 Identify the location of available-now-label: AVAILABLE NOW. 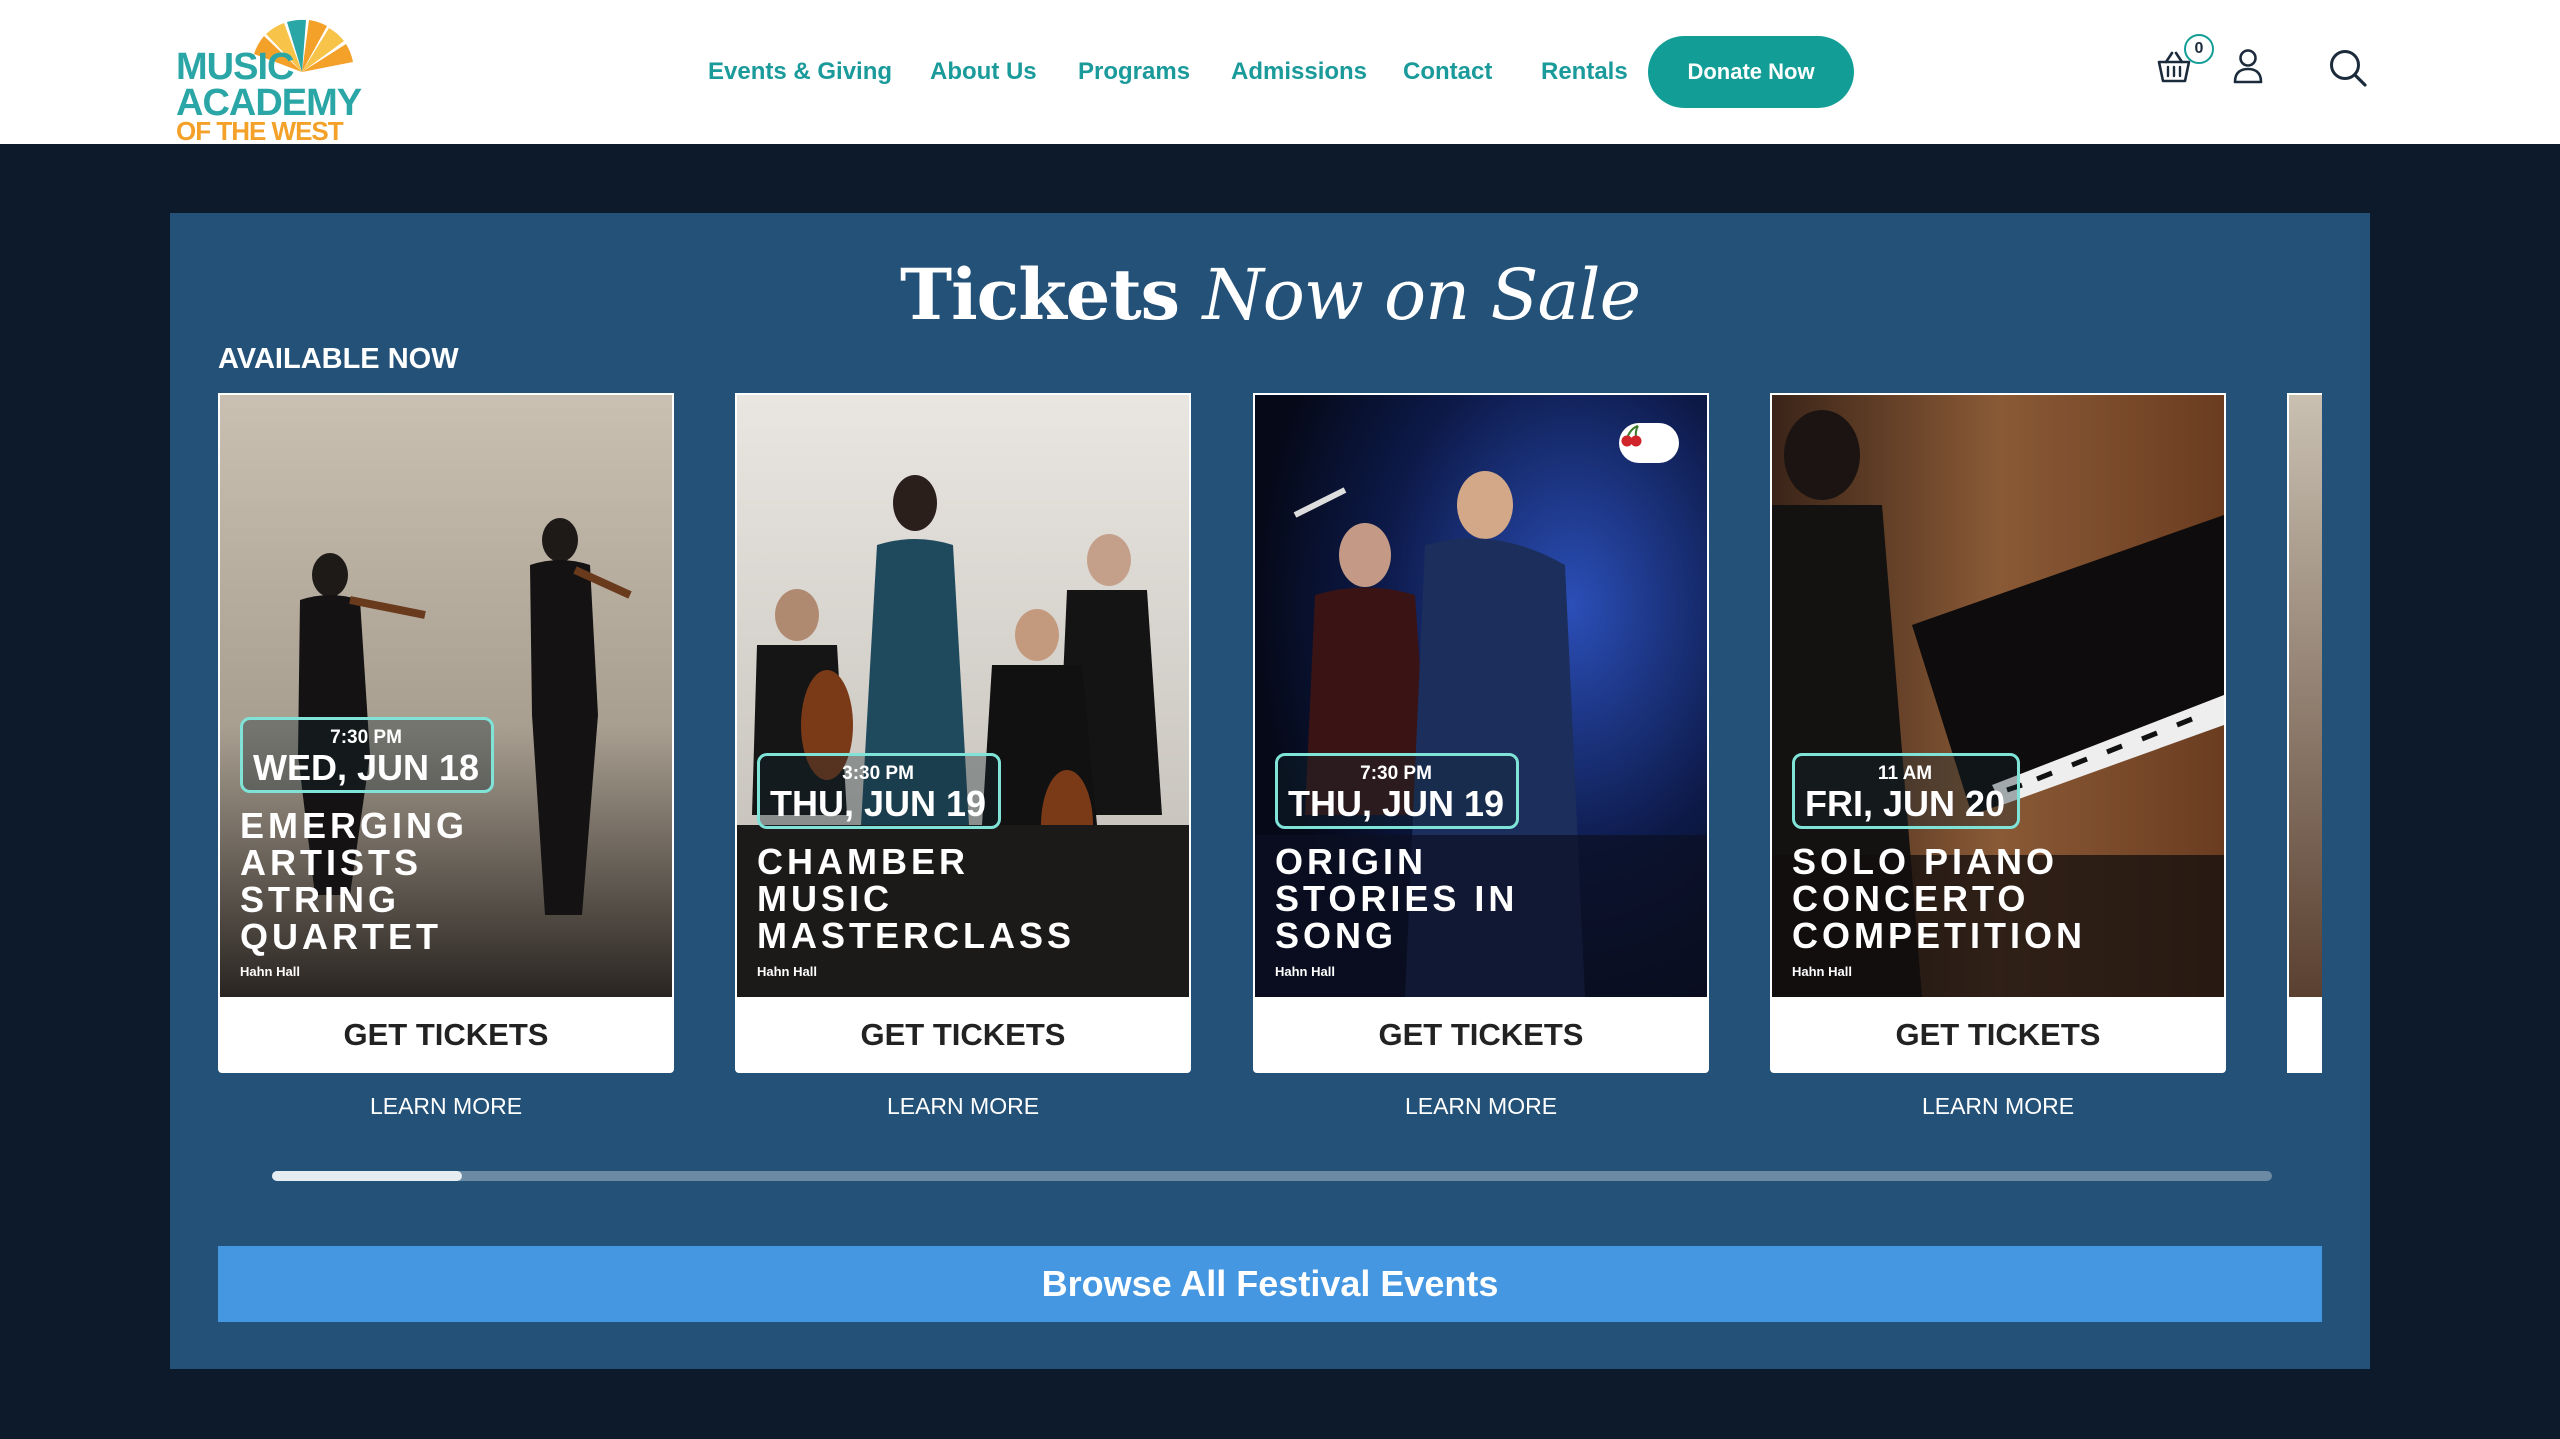
(338, 359).